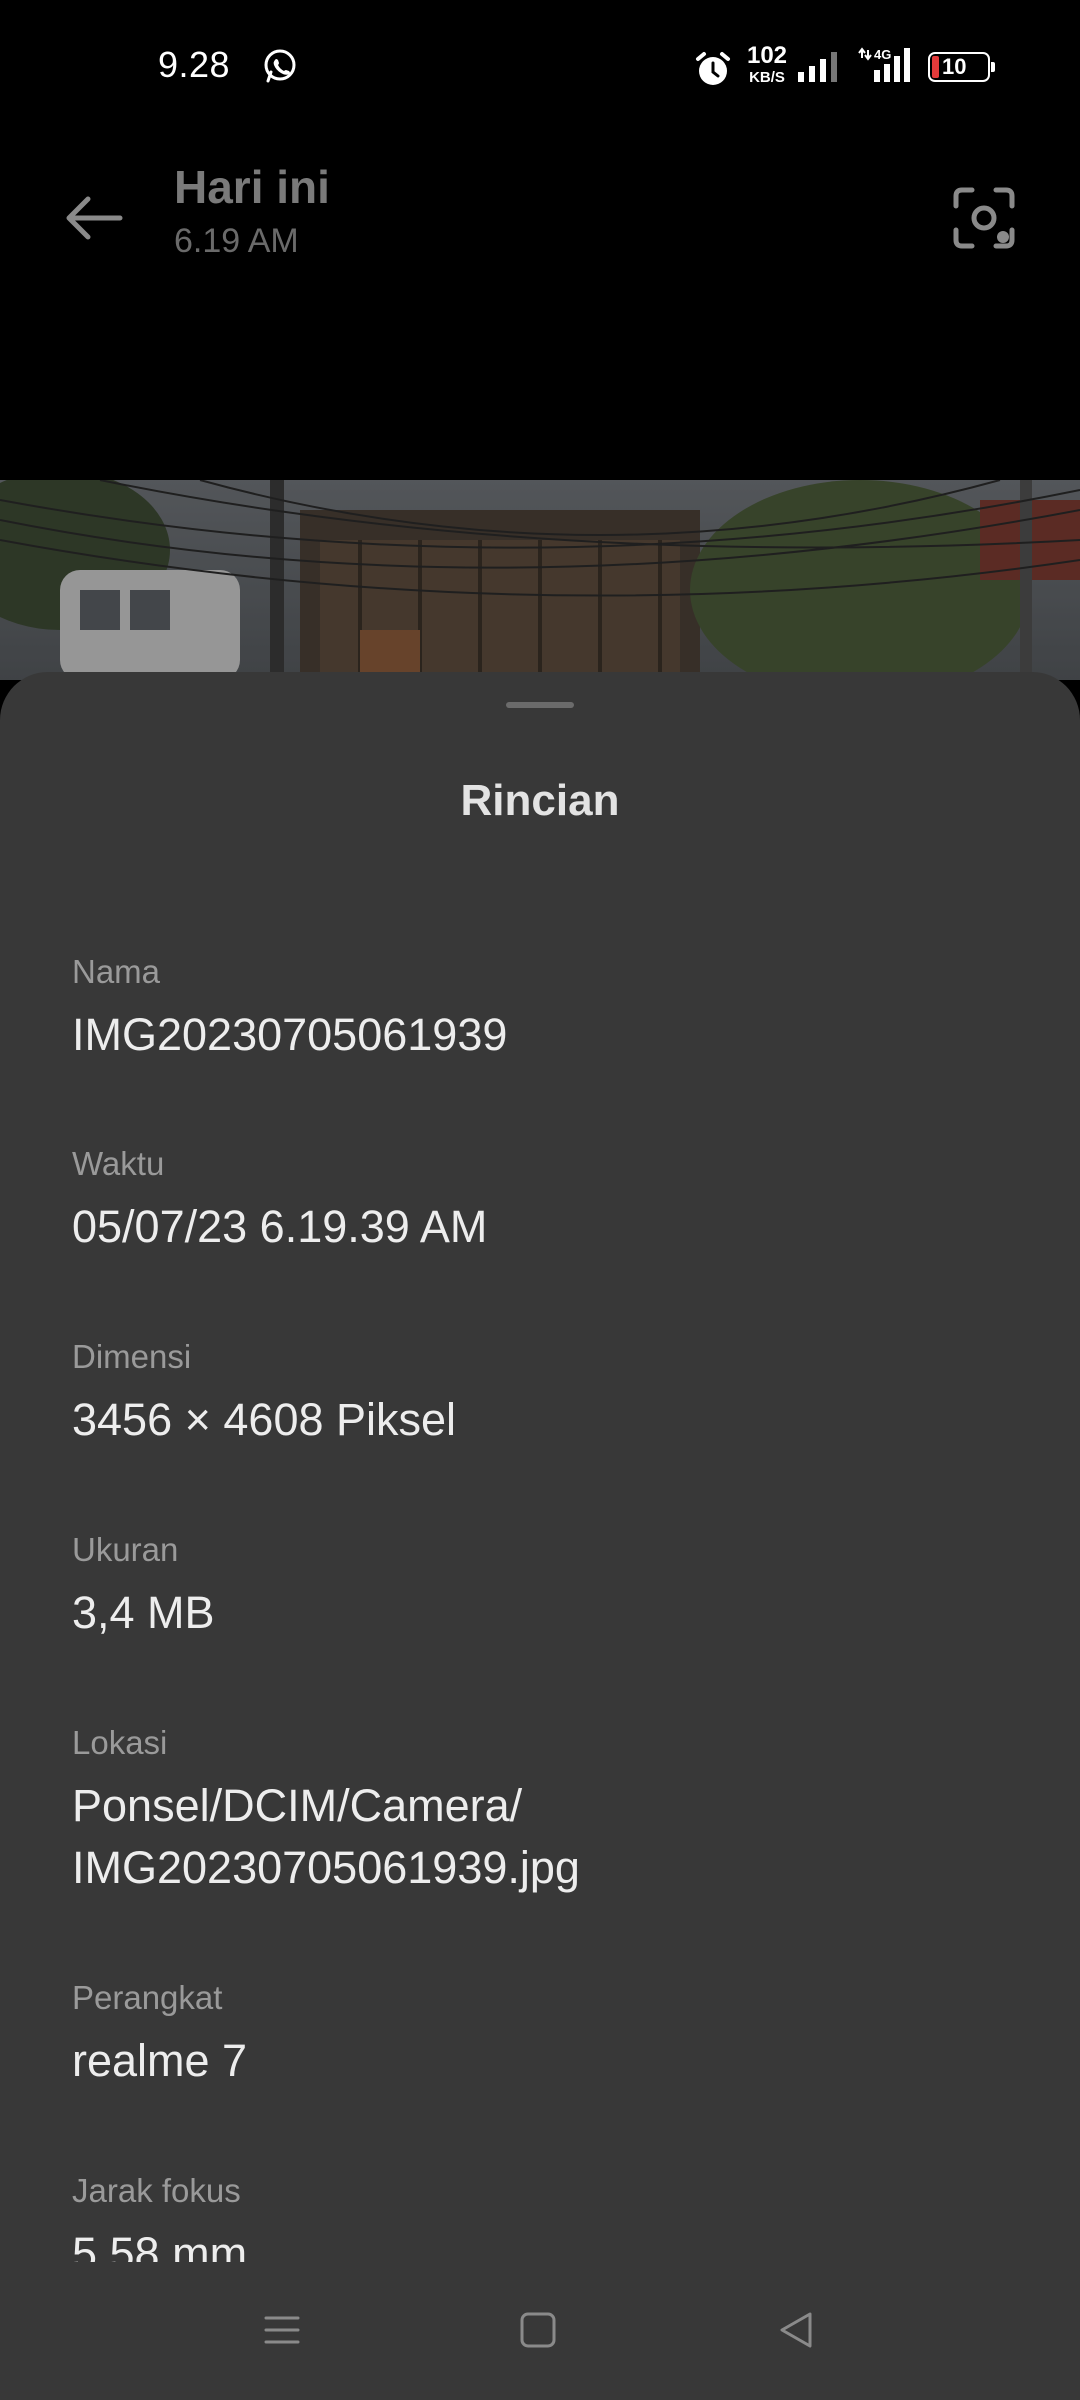 The height and width of the screenshot is (2400, 1080). I want to click on battery-icon: 10, so click(961, 67).